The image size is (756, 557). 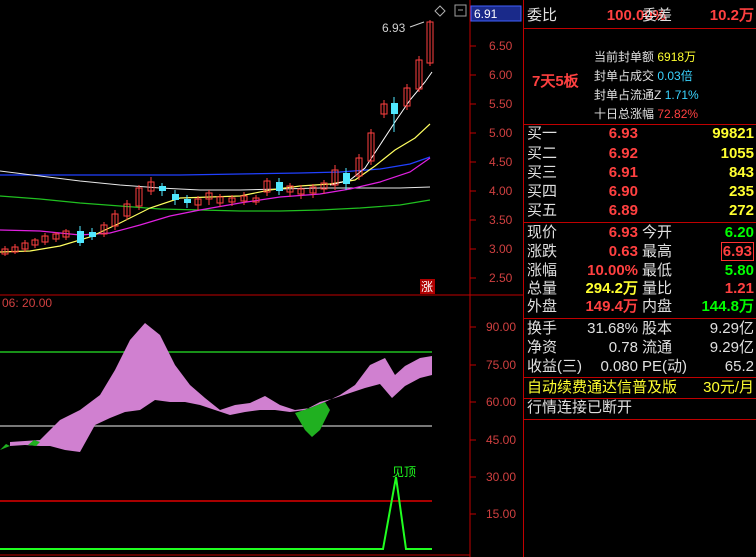 What do you see at coordinates (602, 388) in the screenshot?
I see `promo-text: 自动续费通达信普及版` at bounding box center [602, 388].